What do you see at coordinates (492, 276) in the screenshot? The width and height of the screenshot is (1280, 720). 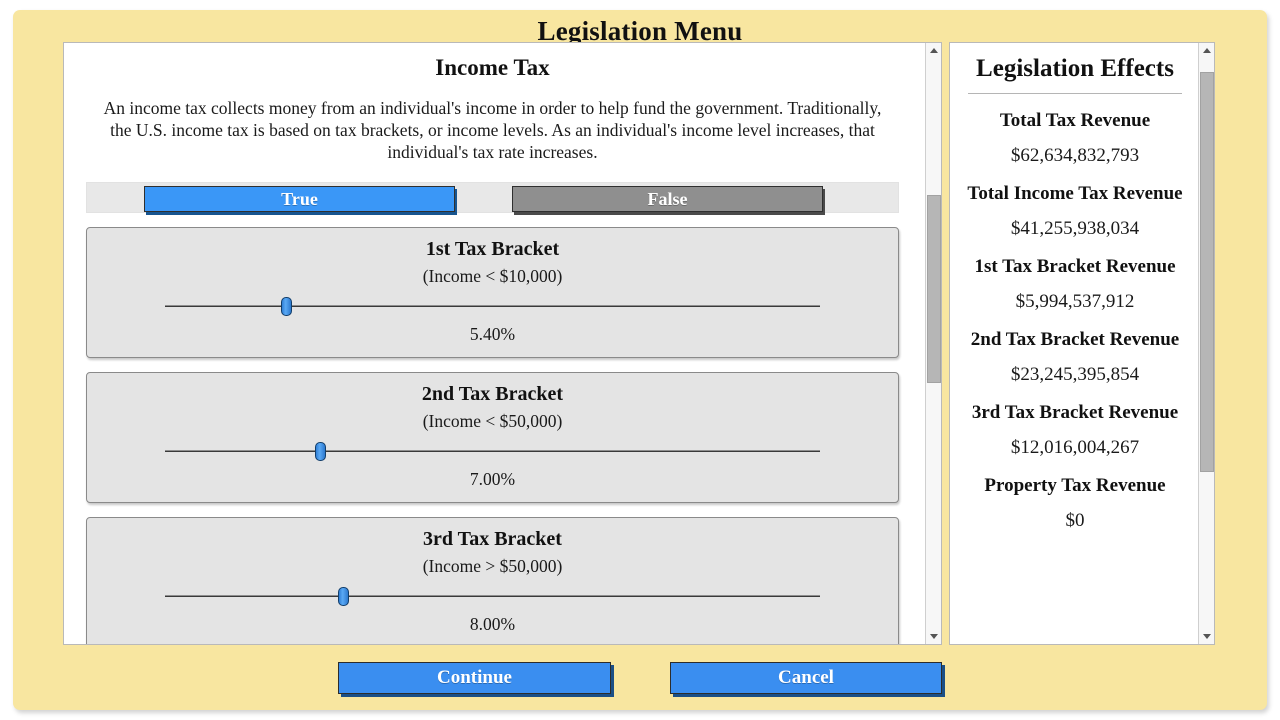 I see `bracket-subtitle: (Income < $10,000)` at bounding box center [492, 276].